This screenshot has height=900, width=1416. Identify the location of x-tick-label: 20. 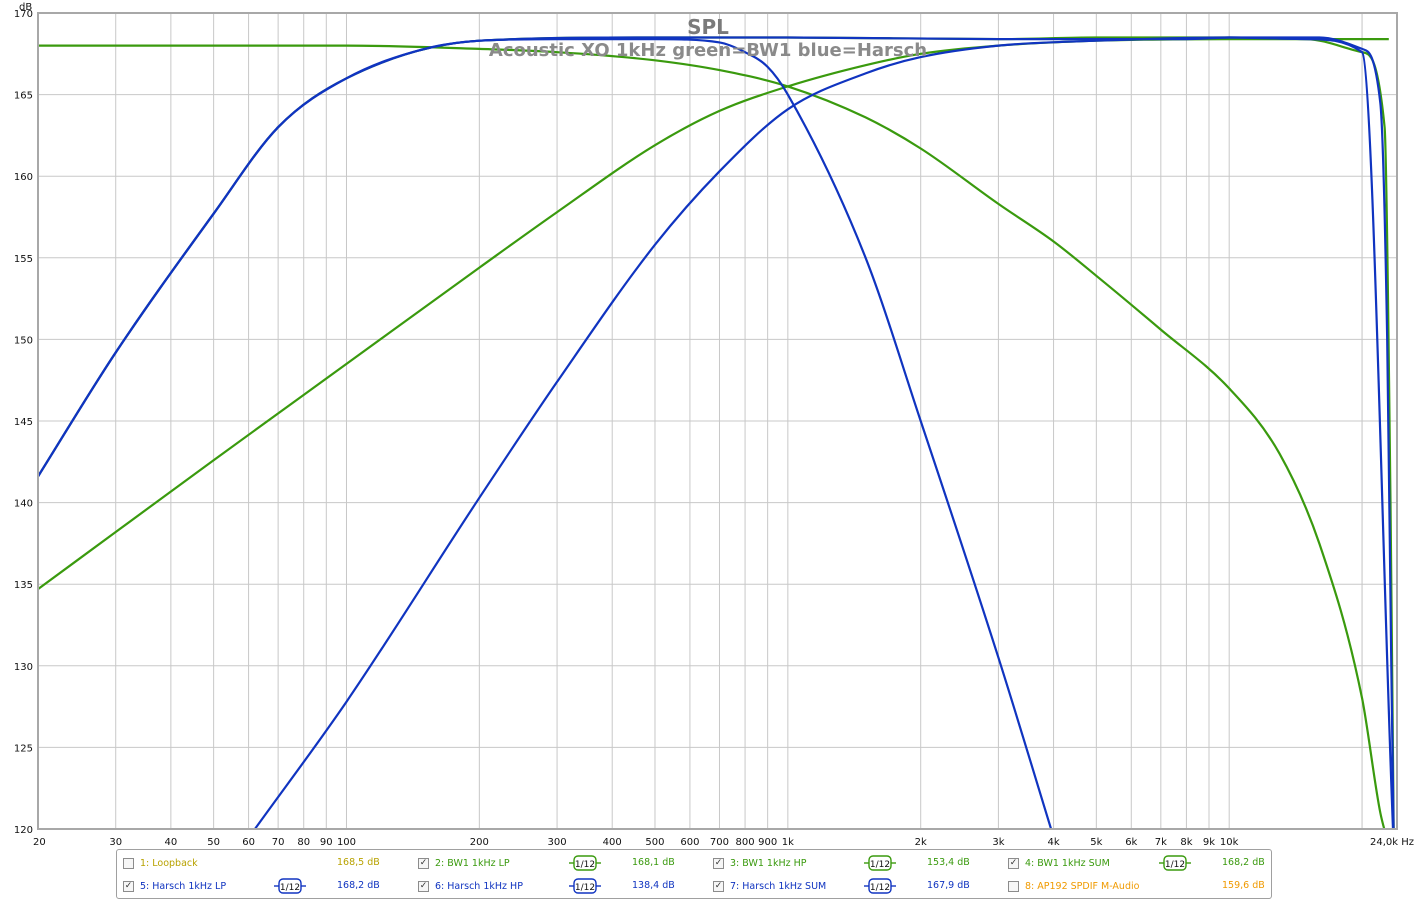
(39, 842).